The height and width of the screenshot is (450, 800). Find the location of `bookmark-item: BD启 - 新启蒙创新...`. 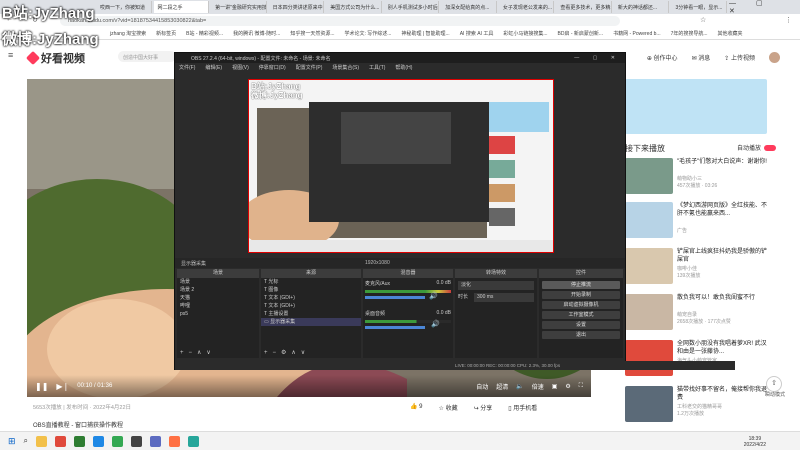

bookmark-item: BD启 - 新启蒙创新... is located at coordinates (581, 33).